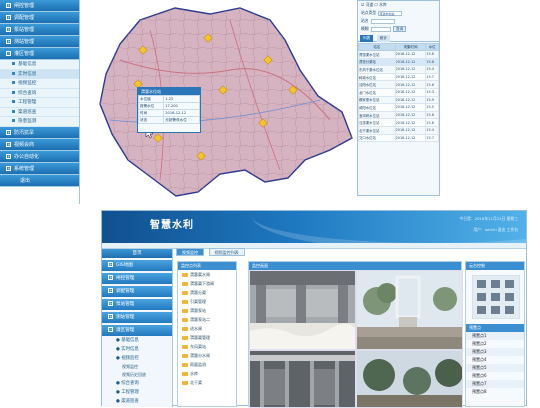  What do you see at coordinates (39, 144) in the screenshot?
I see `sidebar-item-videoconf: + 视频会商` at bounding box center [39, 144].